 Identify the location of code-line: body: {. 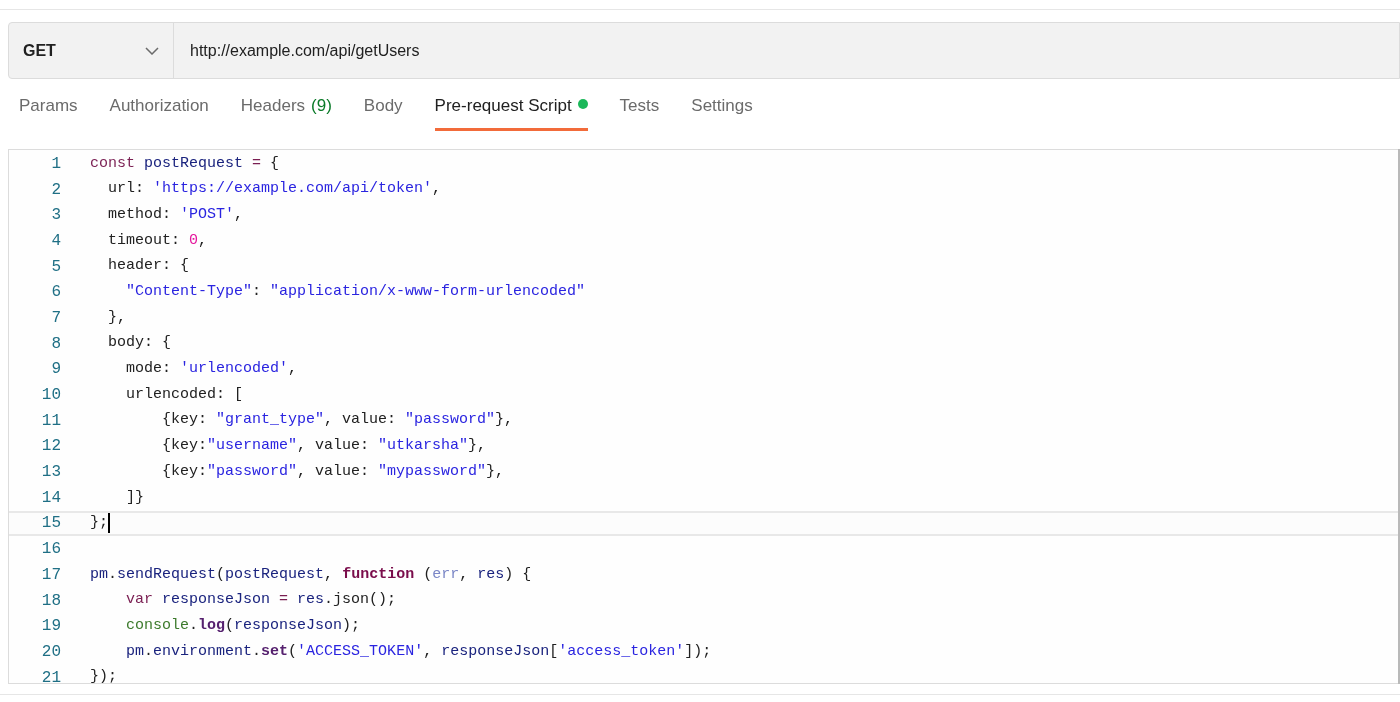
(139, 343).